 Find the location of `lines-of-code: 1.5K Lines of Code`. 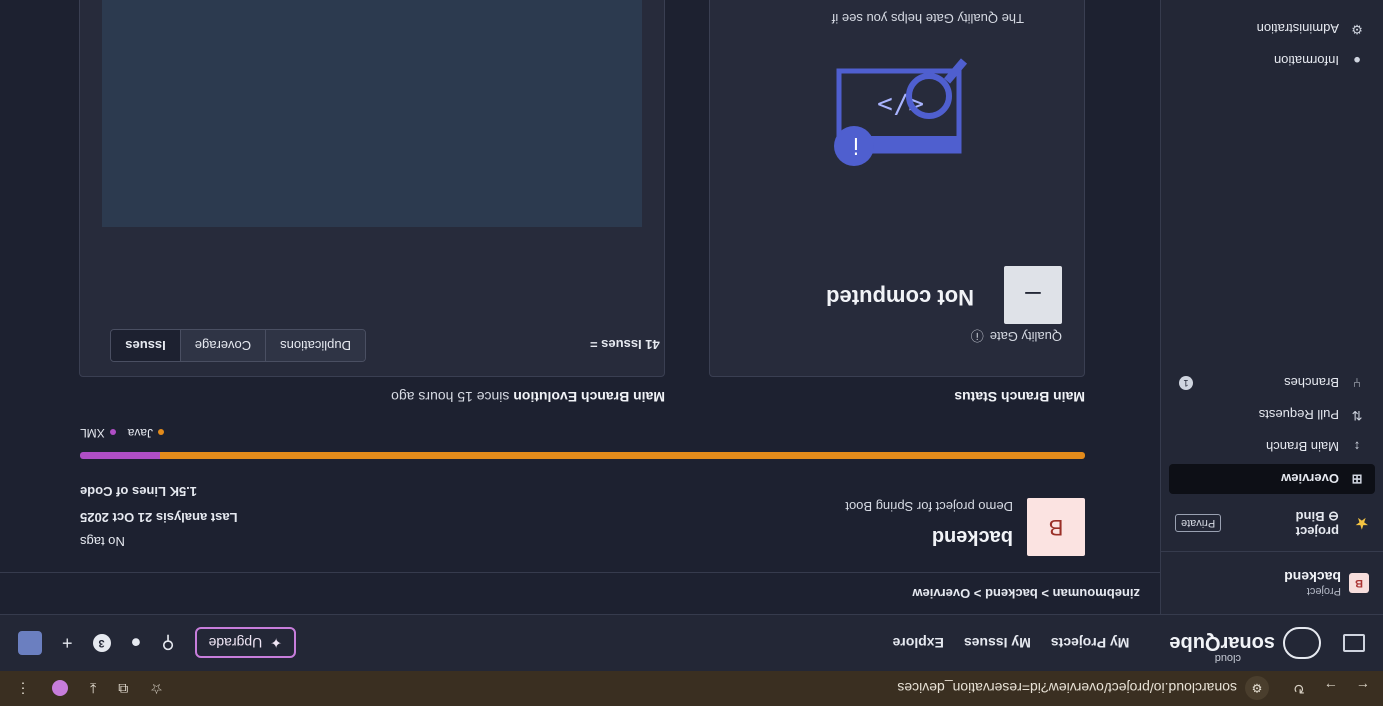

lines-of-code: 1.5K Lines of Code is located at coordinates (139, 491).